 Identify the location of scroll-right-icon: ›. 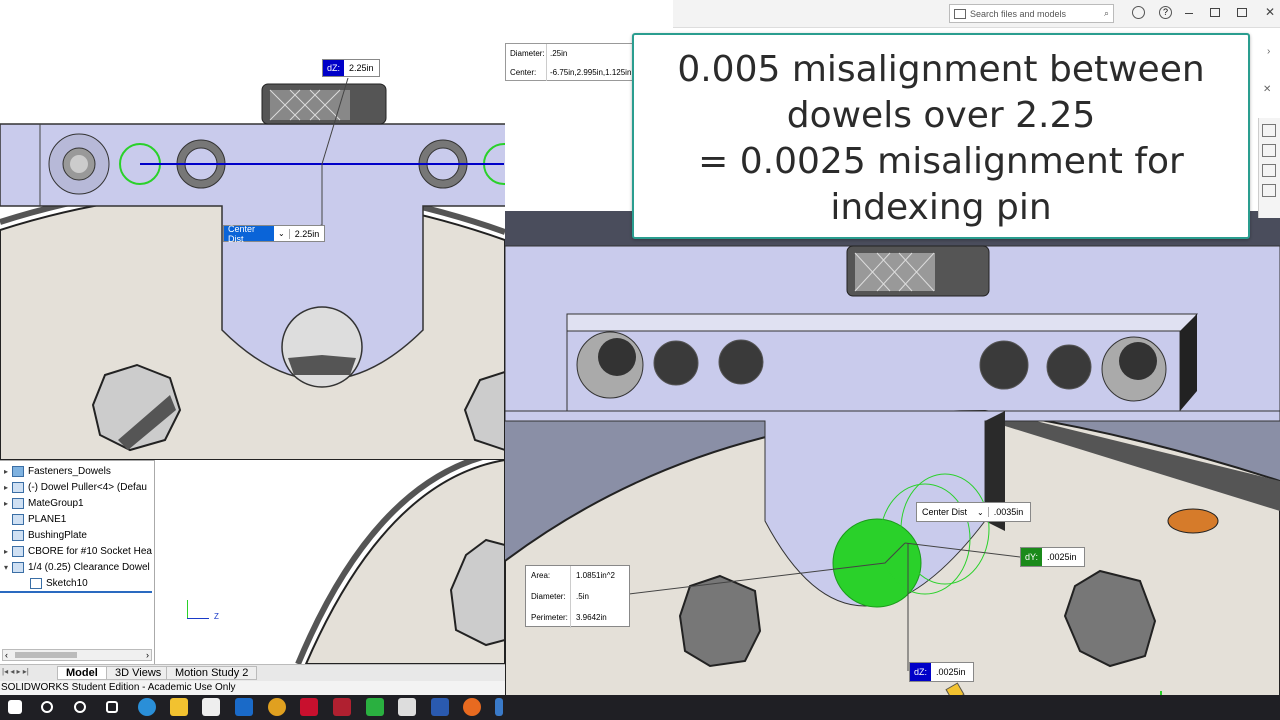
(147, 655).